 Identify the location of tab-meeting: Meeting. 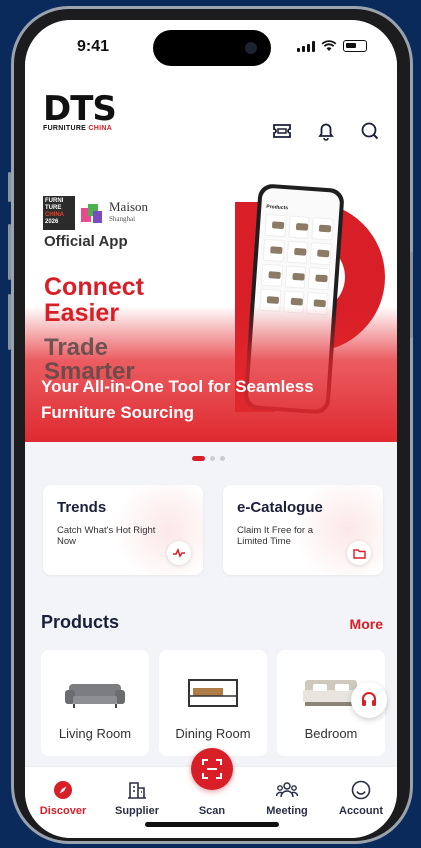
(287, 798).